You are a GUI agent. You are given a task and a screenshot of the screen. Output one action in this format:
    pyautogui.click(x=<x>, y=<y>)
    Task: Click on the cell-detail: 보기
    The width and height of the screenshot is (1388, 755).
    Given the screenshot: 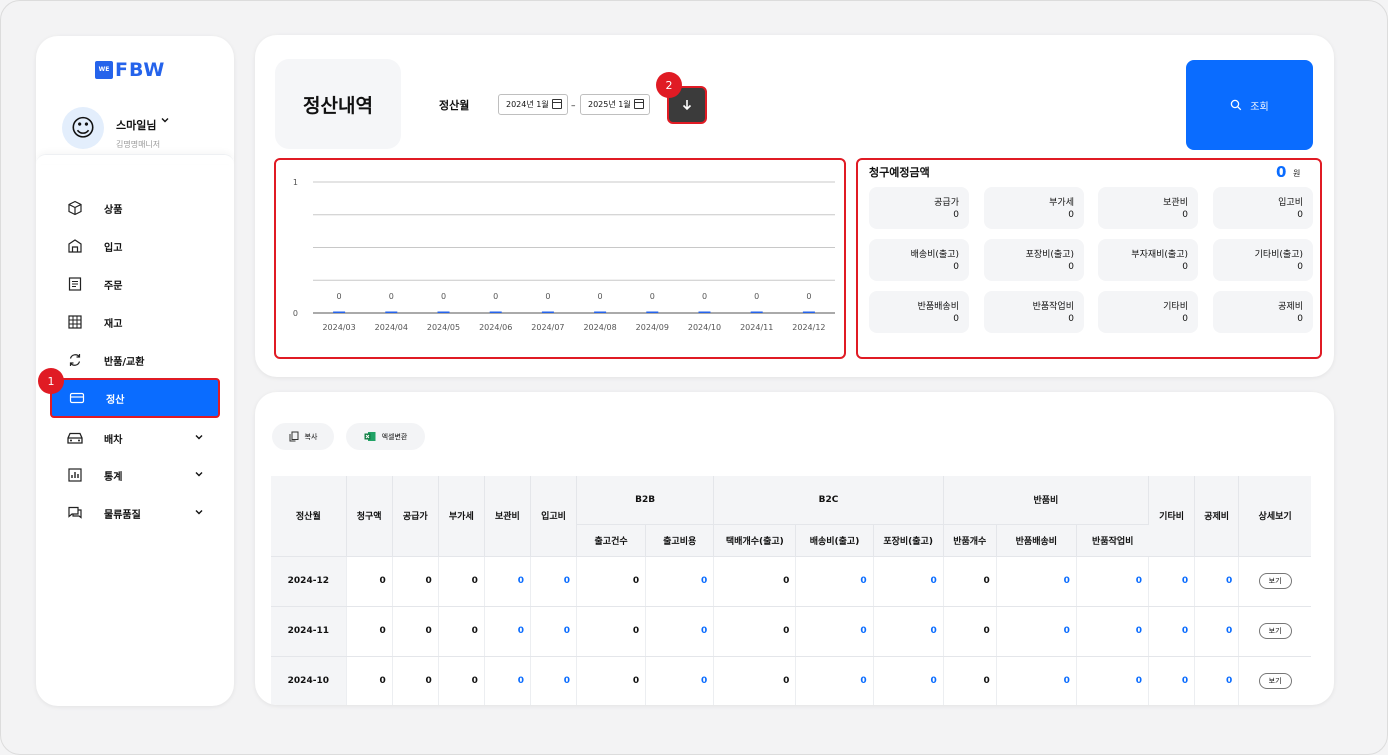 What is the action you would take?
    pyautogui.click(x=1274, y=680)
    